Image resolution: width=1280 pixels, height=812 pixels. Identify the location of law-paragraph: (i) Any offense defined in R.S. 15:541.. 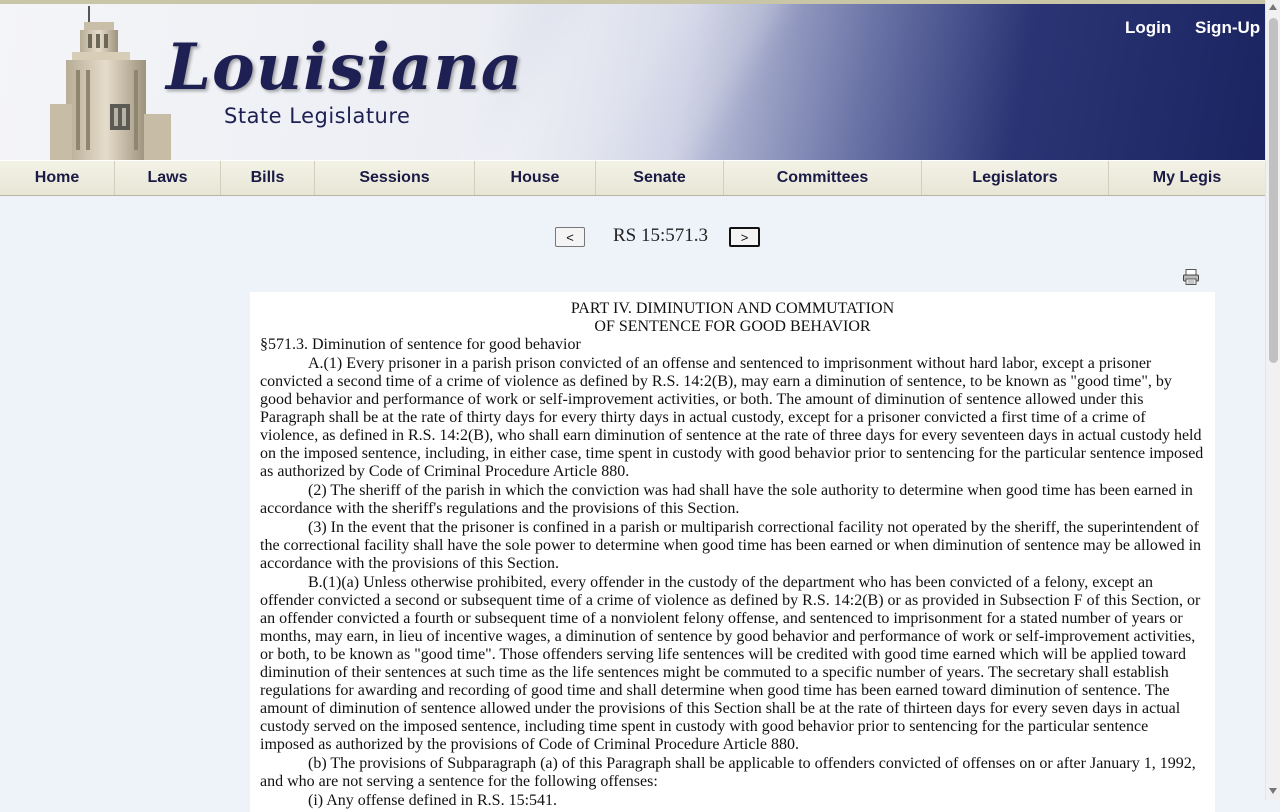
(433, 800).